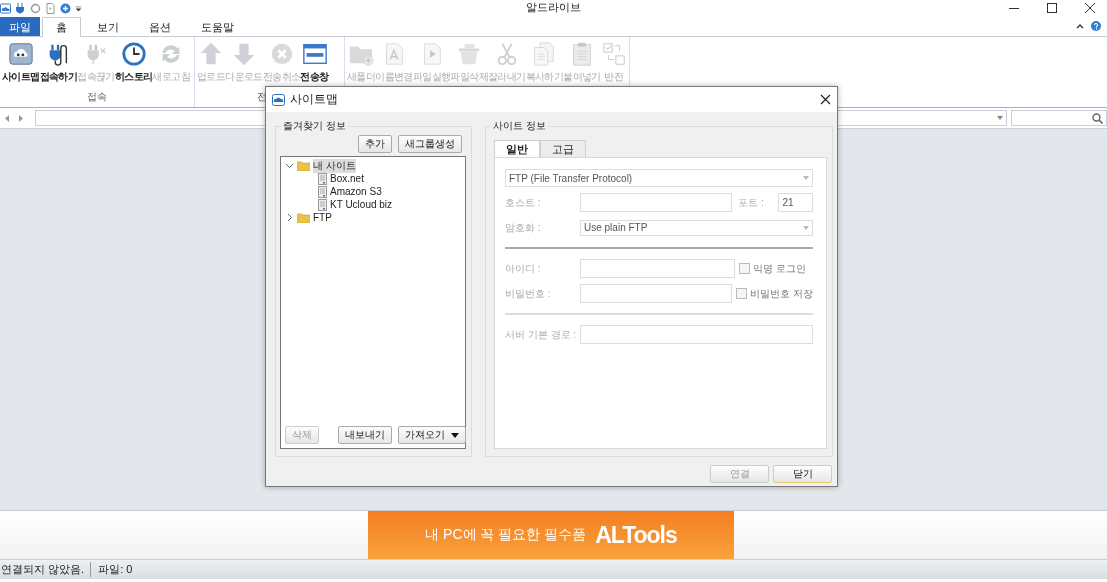 The height and width of the screenshot is (582, 1107). What do you see at coordinates (314, 54) in the screenshot?
I see `window-icon` at bounding box center [314, 54].